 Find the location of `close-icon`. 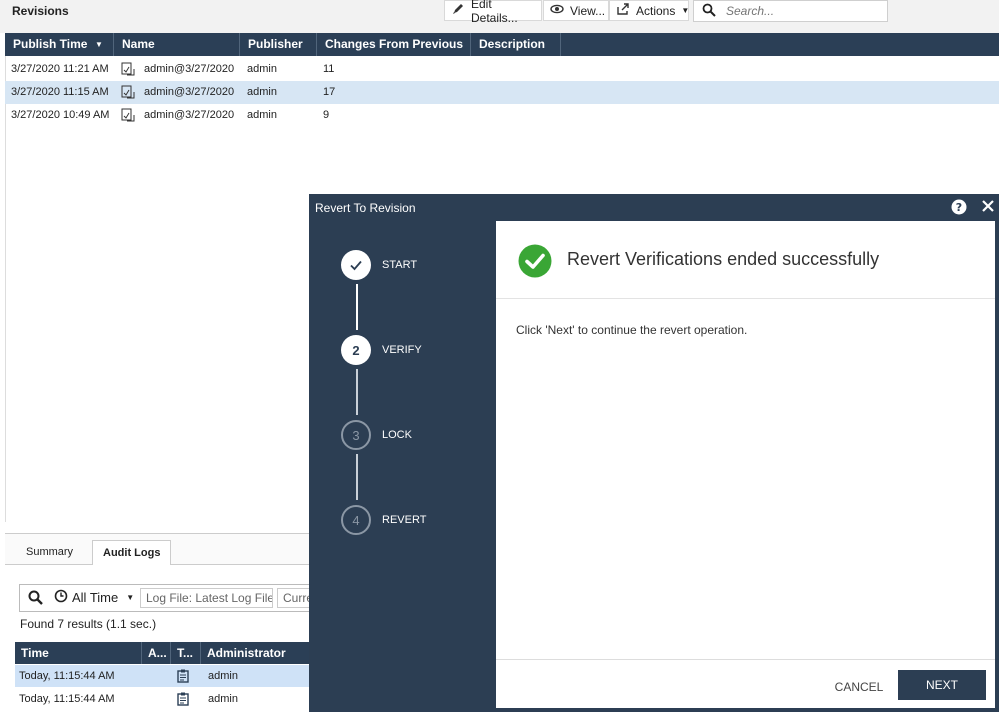

close-icon is located at coordinates (988, 206).